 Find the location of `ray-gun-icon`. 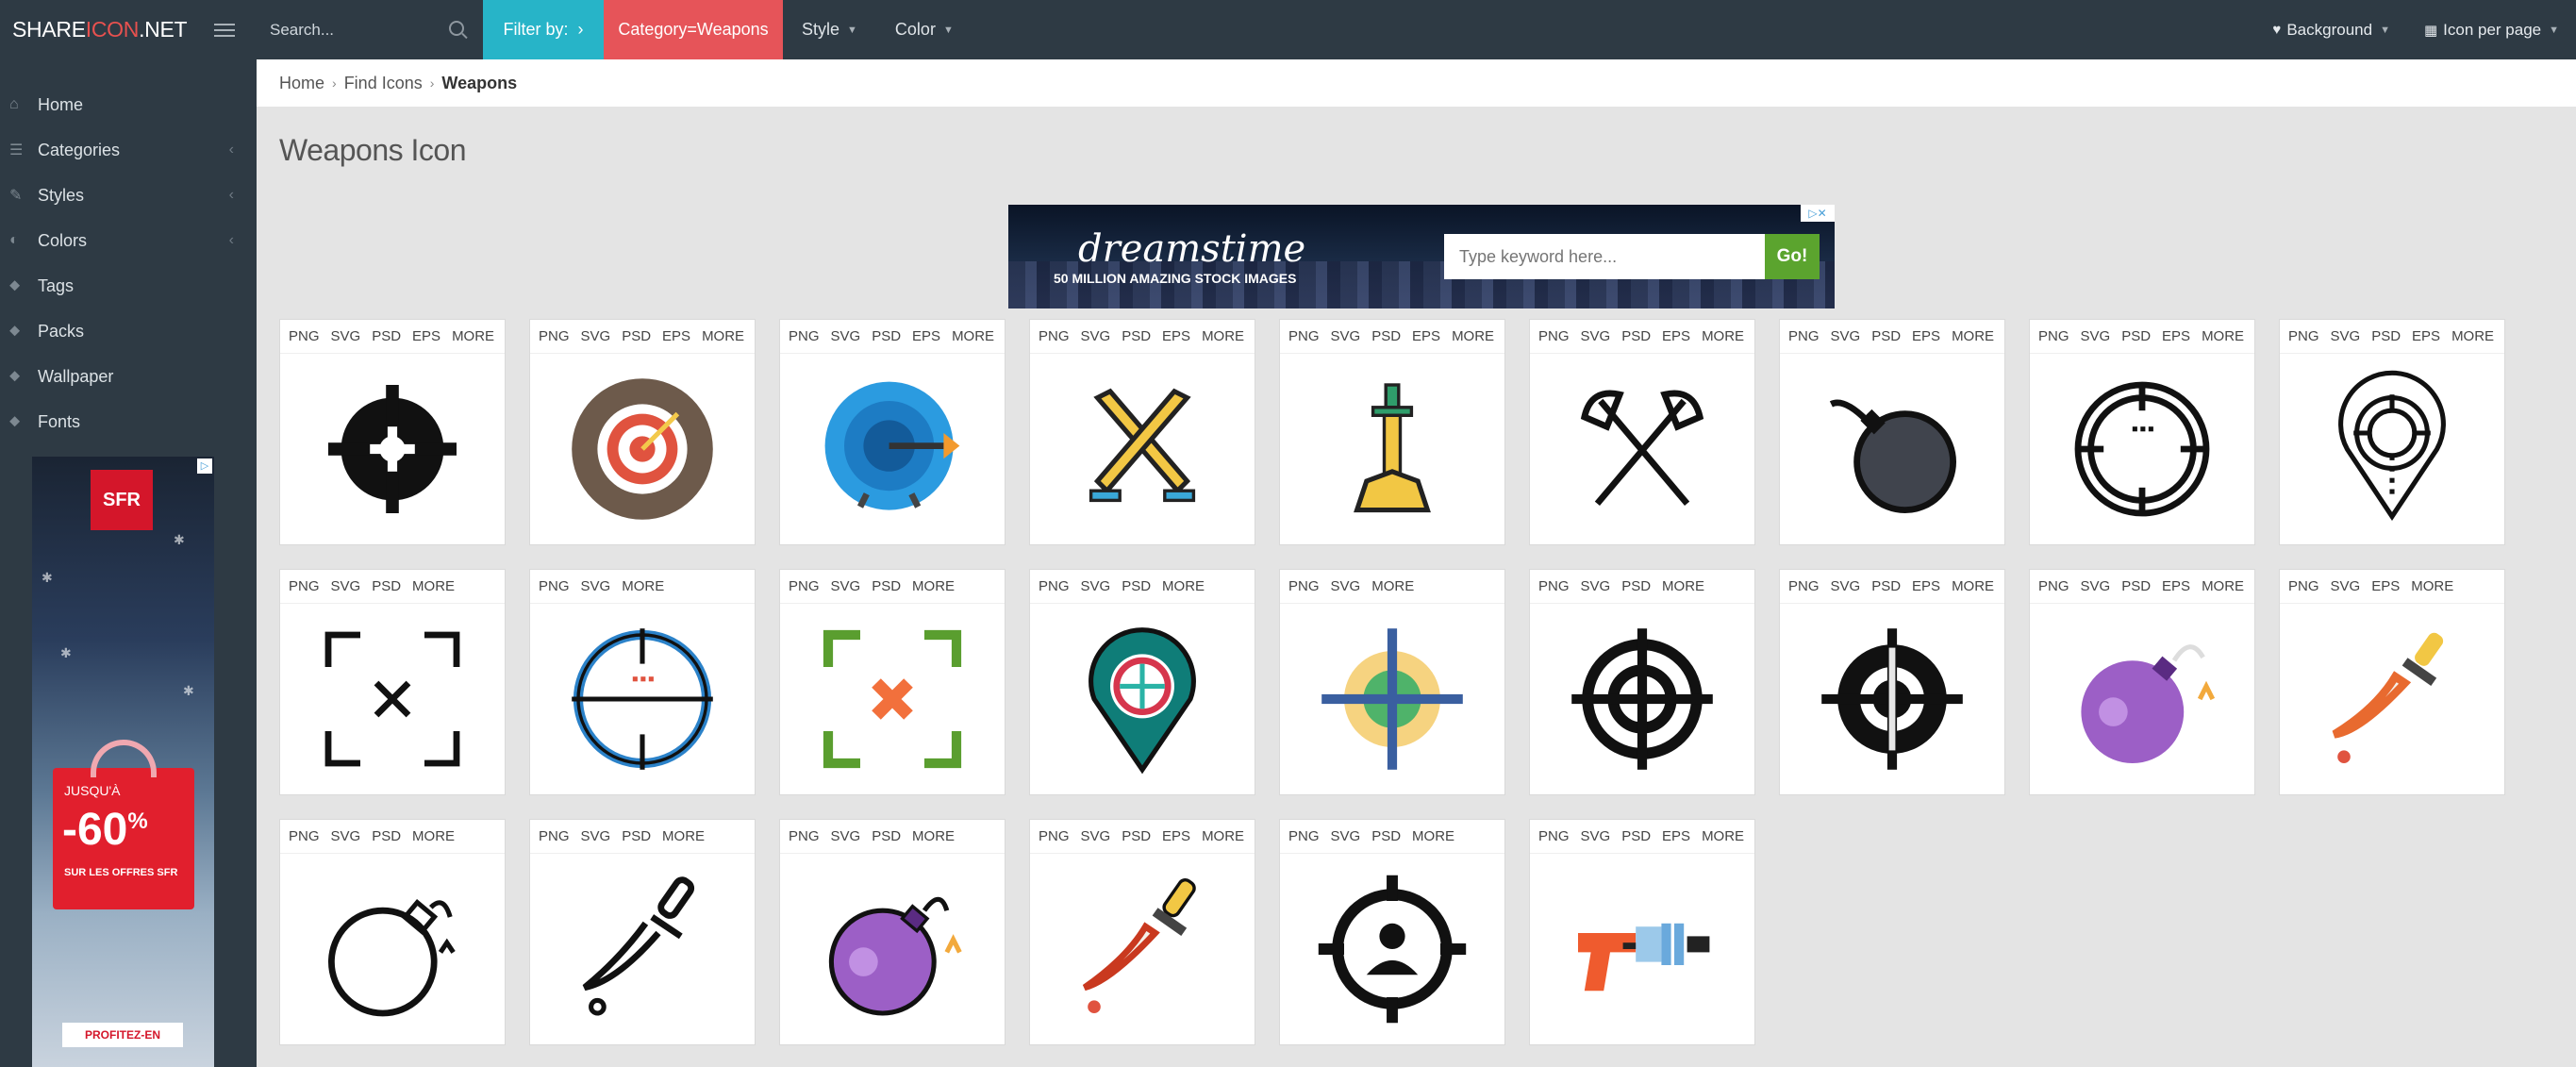

ray-gun-icon is located at coordinates (1642, 949).